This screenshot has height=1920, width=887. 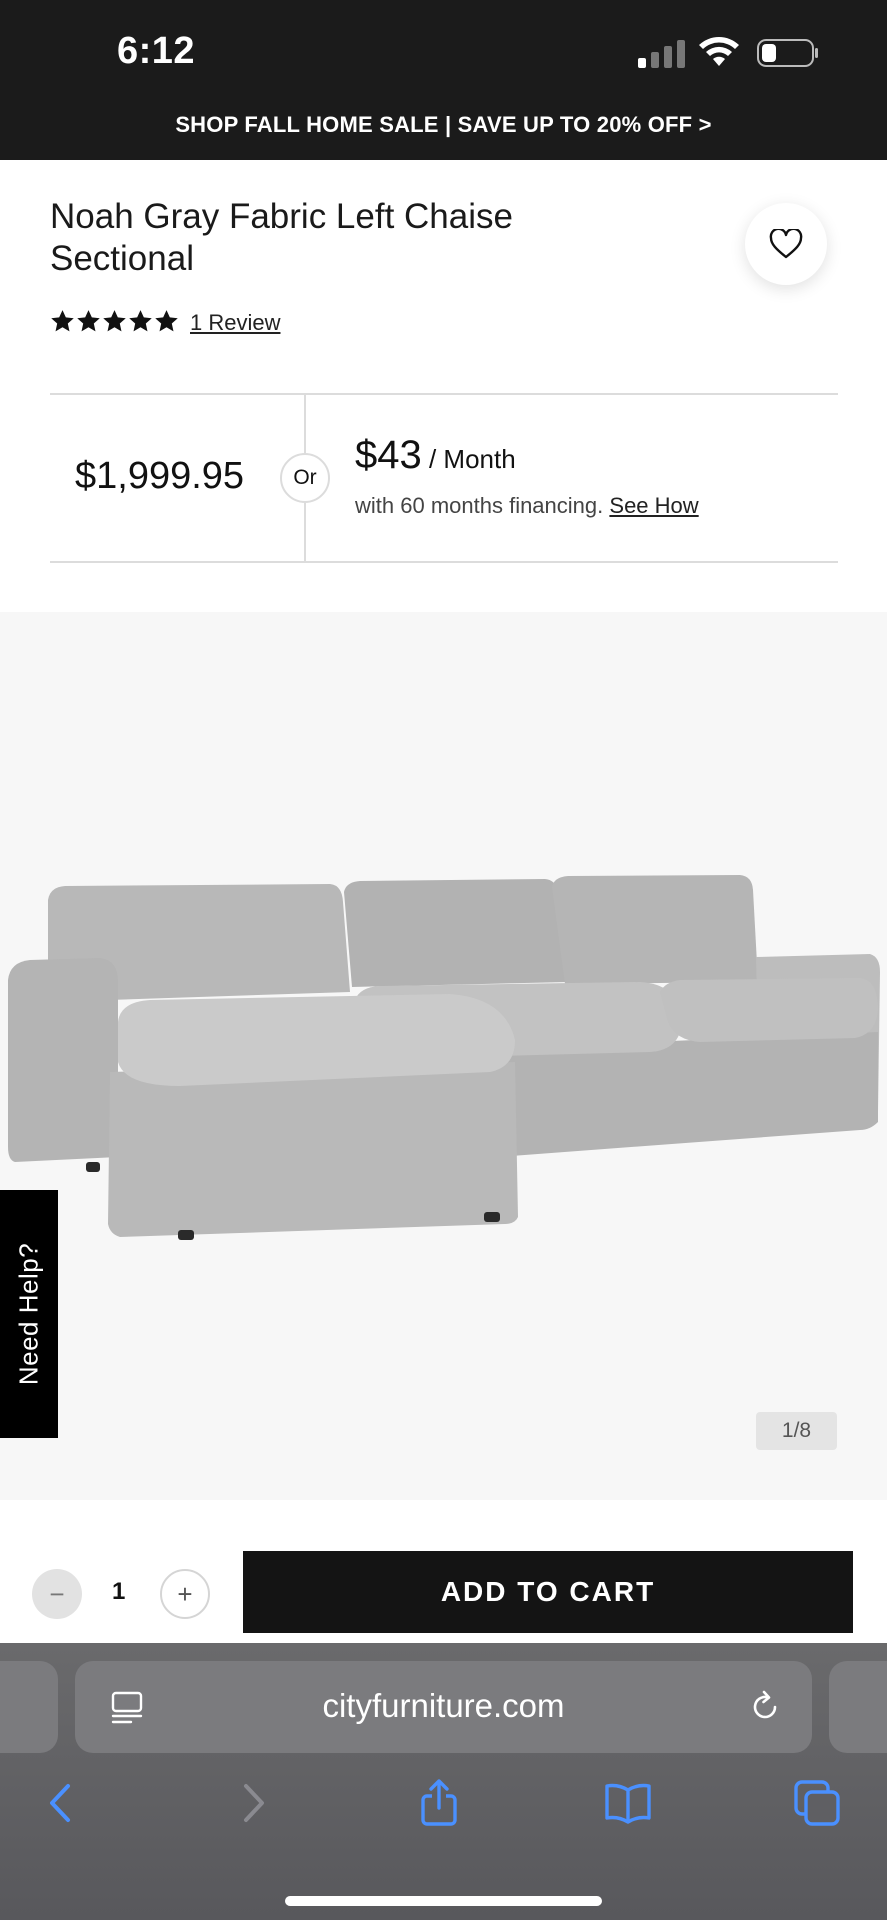 What do you see at coordinates (235, 323) in the screenshot?
I see `reviews-link: 1 Review` at bounding box center [235, 323].